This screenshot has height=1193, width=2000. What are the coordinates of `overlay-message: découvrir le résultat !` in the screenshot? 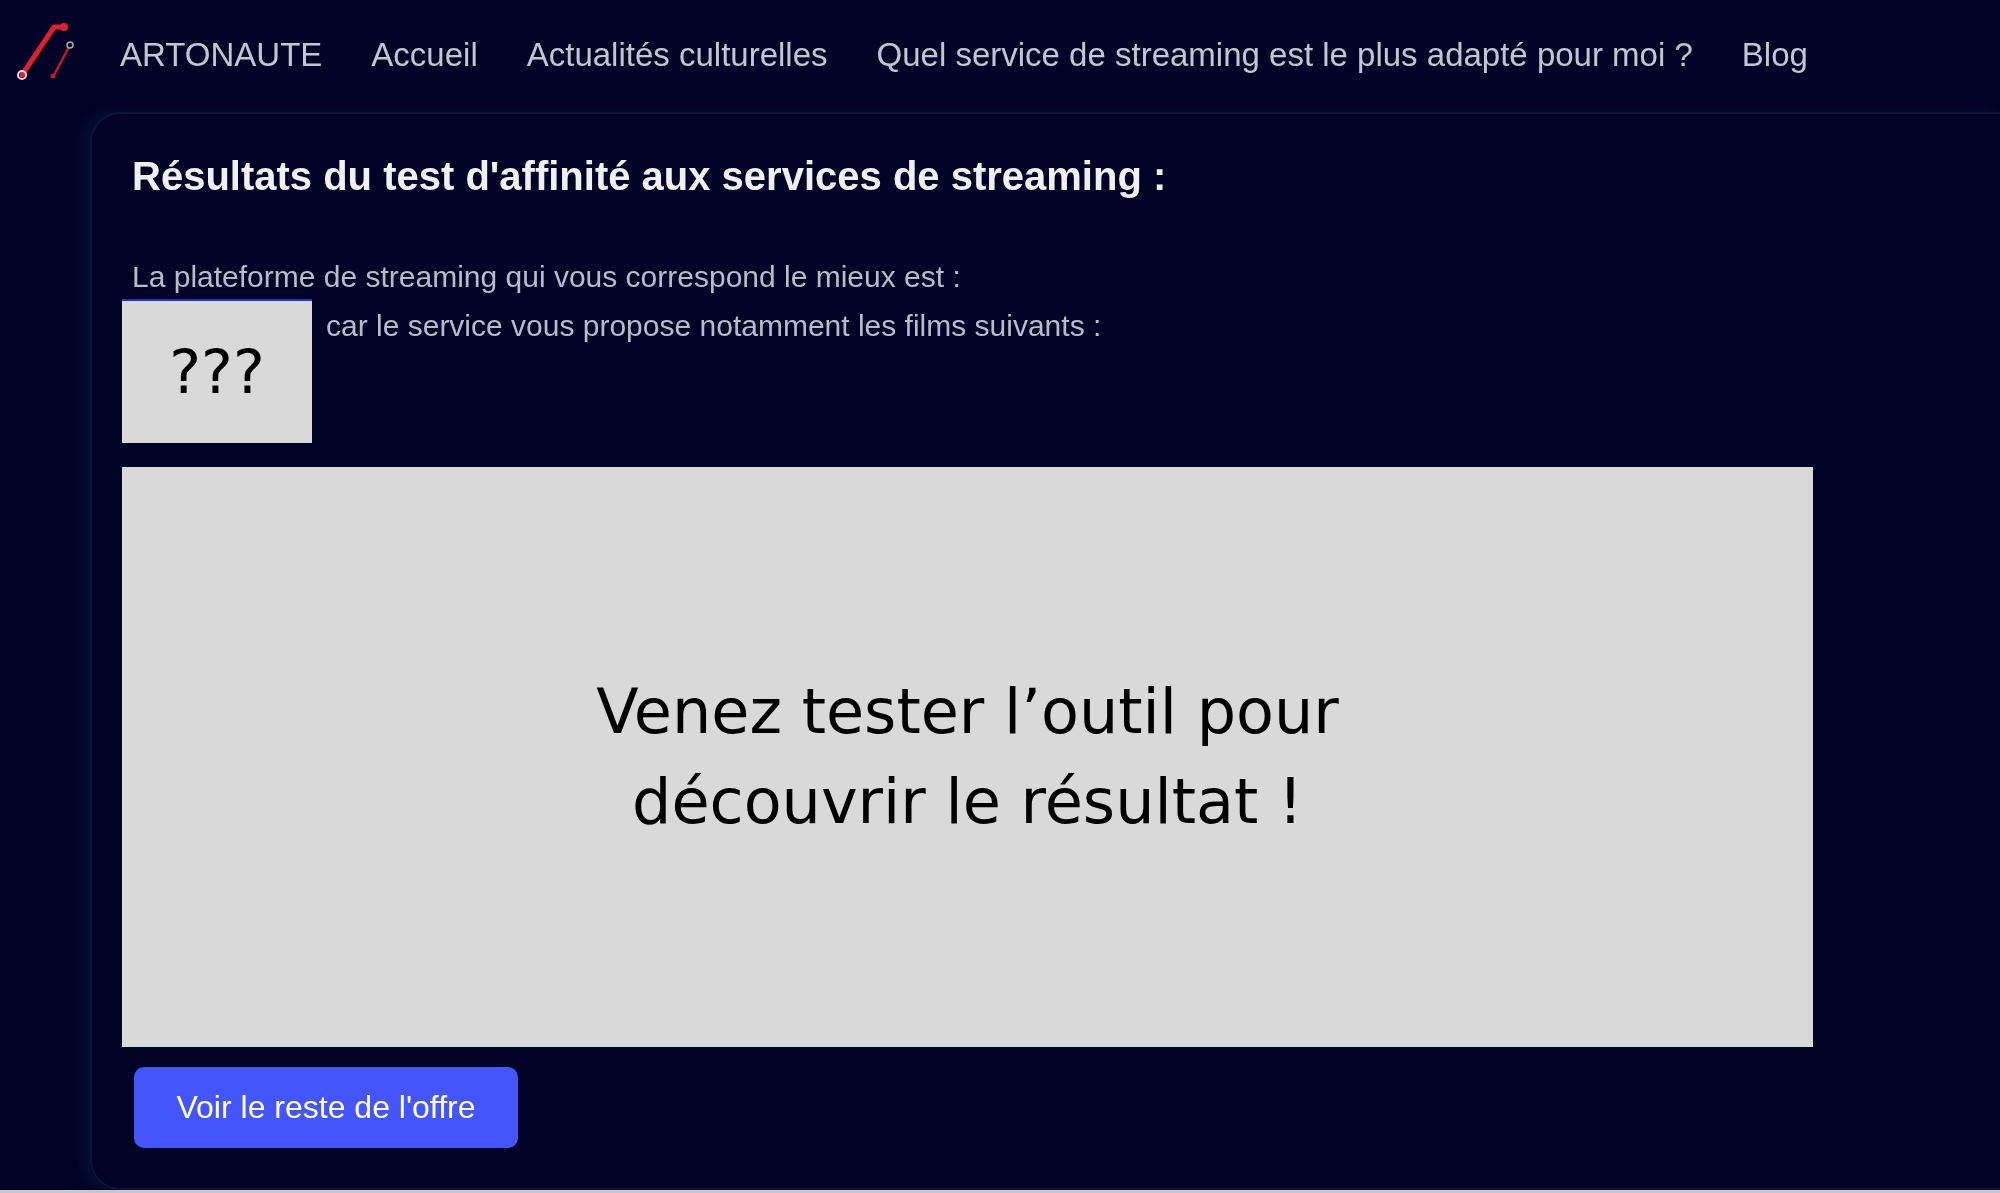 It's located at (967, 802).